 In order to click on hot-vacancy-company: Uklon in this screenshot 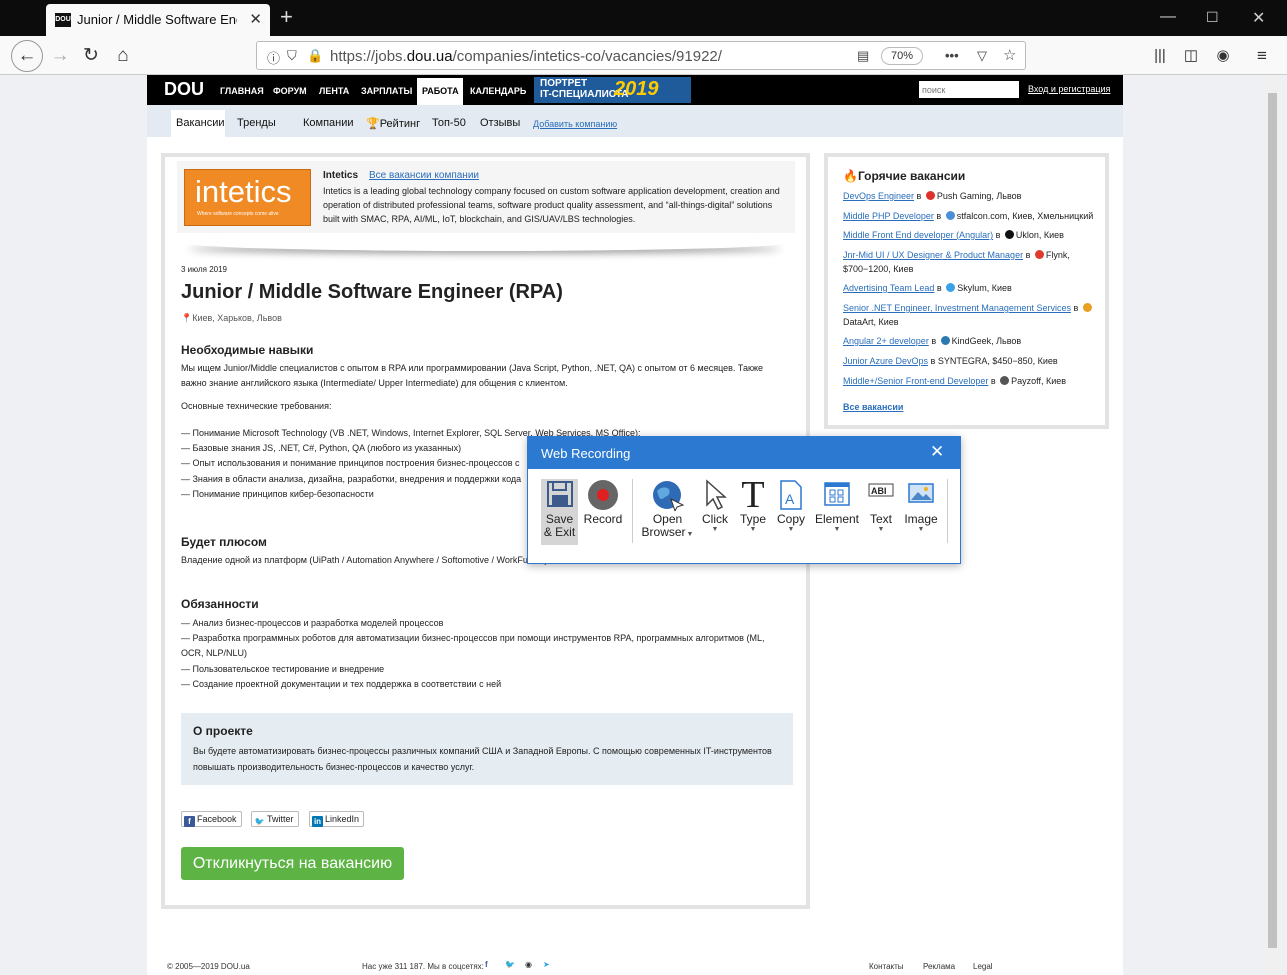, I will do `click(1027, 235)`.